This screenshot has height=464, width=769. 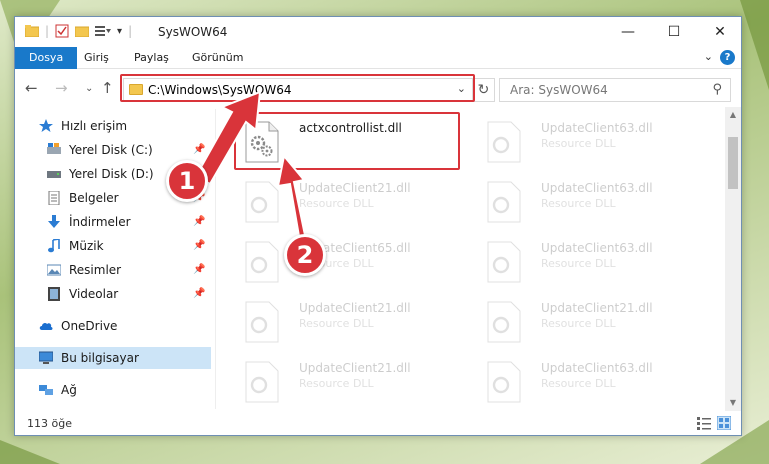 What do you see at coordinates (484, 90) in the screenshot?
I see `refresh-button: ↻` at bounding box center [484, 90].